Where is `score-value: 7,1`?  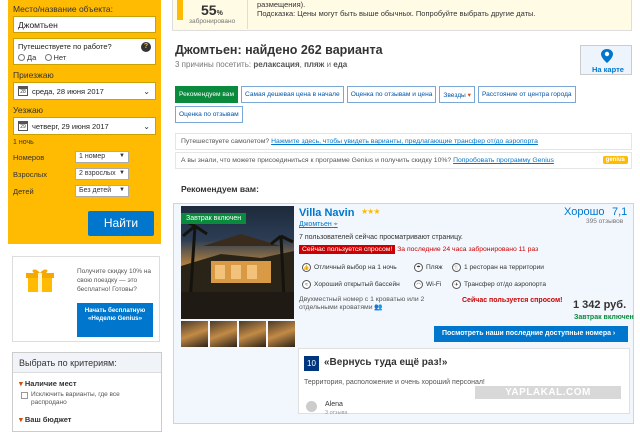 score-value: 7,1 is located at coordinates (620, 212).